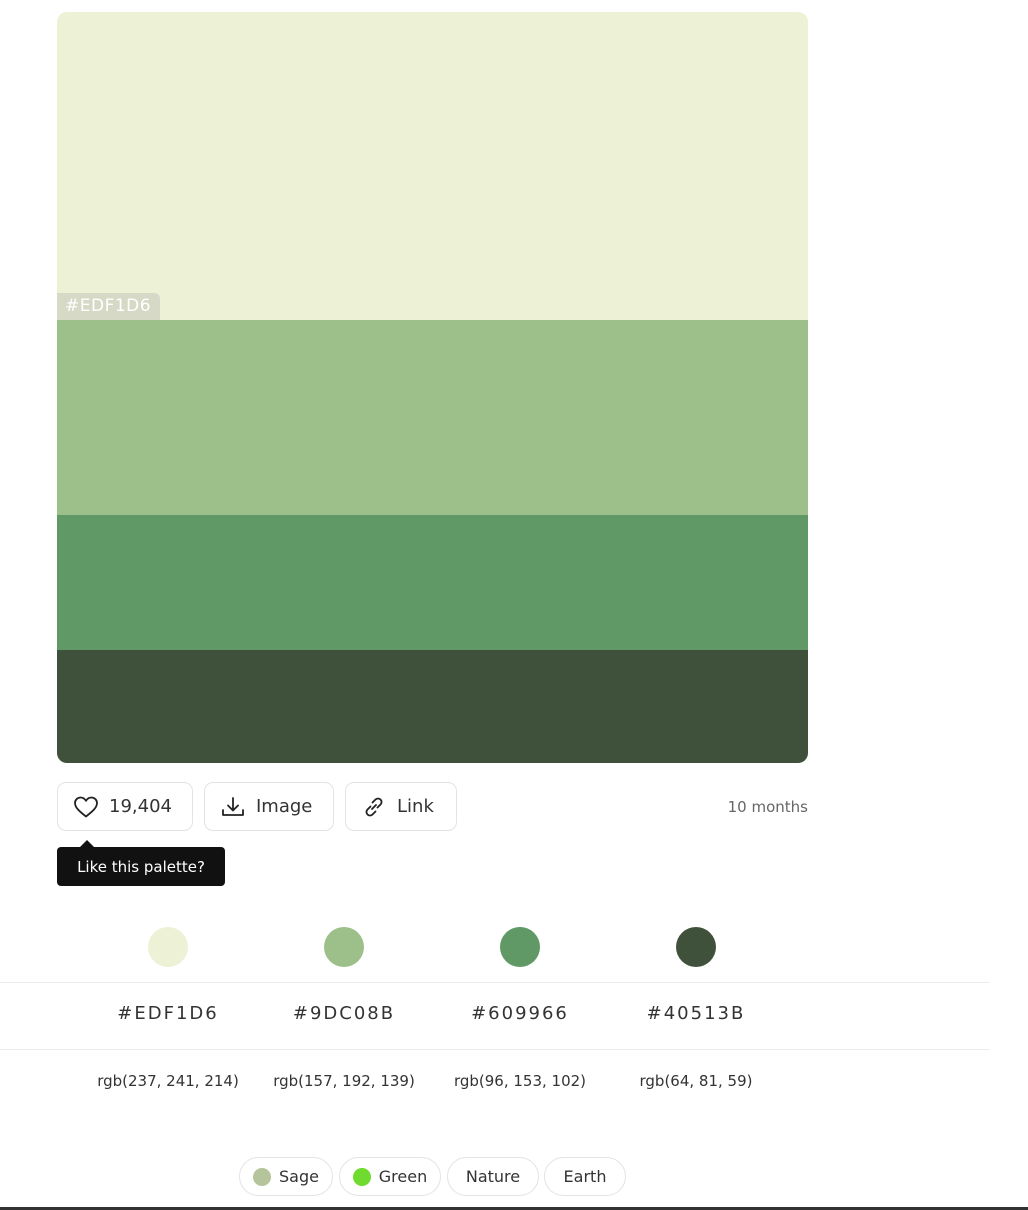 Image resolution: width=1028 pixels, height=1210 pixels. What do you see at coordinates (284, 806) in the screenshot?
I see `image-button-label: Image` at bounding box center [284, 806].